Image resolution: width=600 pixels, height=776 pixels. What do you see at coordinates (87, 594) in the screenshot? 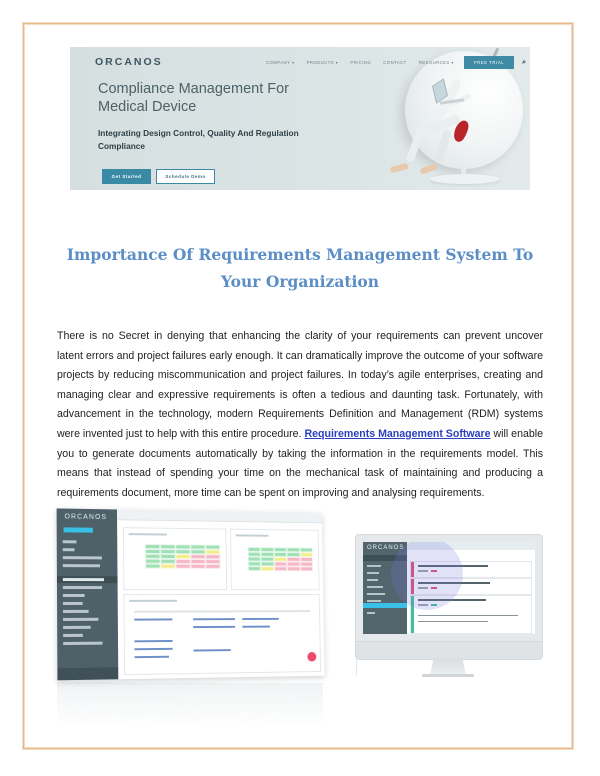
I see `dashboard-sidebar: ORCANOS` at bounding box center [87, 594].